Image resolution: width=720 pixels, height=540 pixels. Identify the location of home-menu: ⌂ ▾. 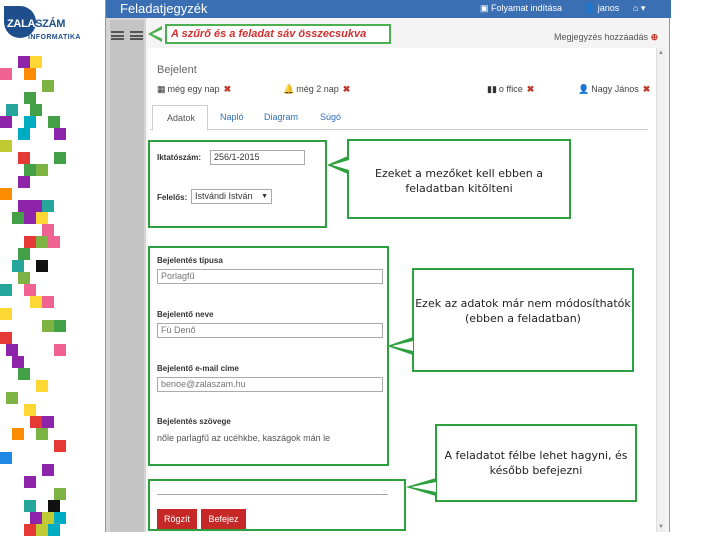
(639, 8).